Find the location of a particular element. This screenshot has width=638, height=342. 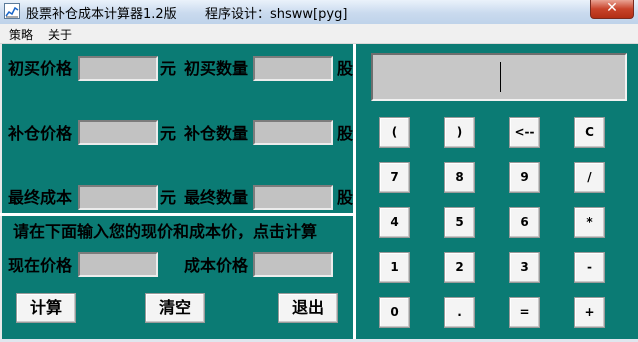

key-2: 2 is located at coordinates (459, 267).